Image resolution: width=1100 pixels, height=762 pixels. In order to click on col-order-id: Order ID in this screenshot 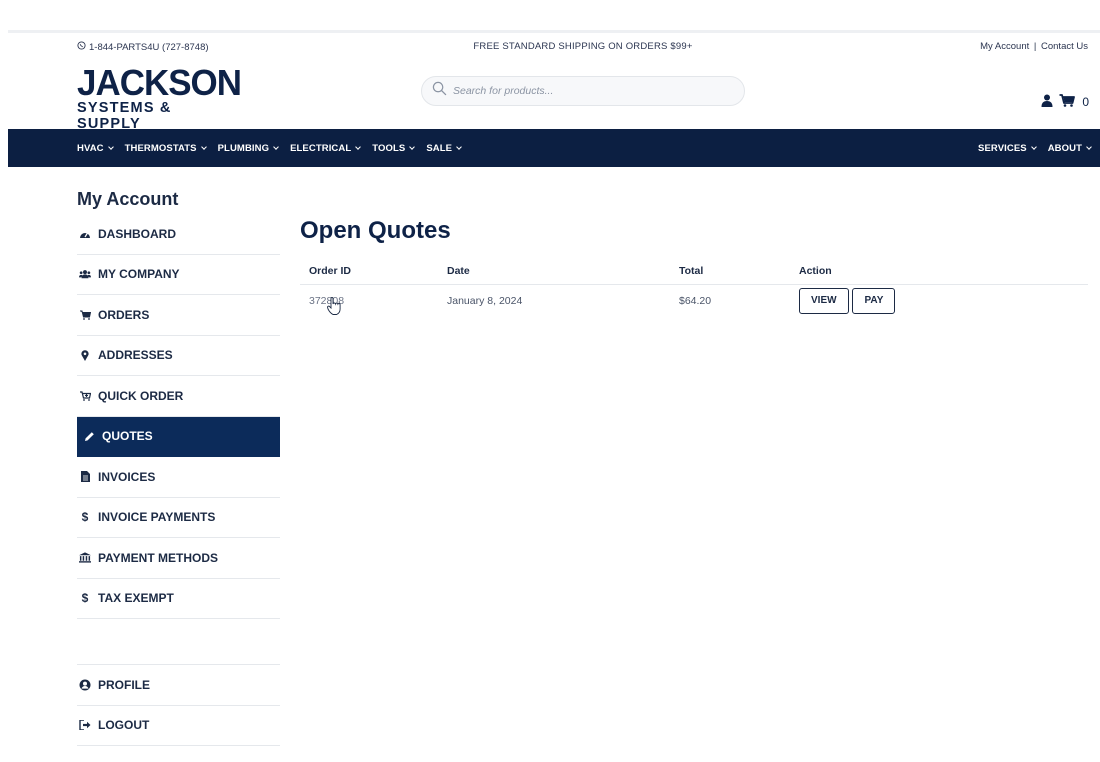, I will do `click(369, 271)`.